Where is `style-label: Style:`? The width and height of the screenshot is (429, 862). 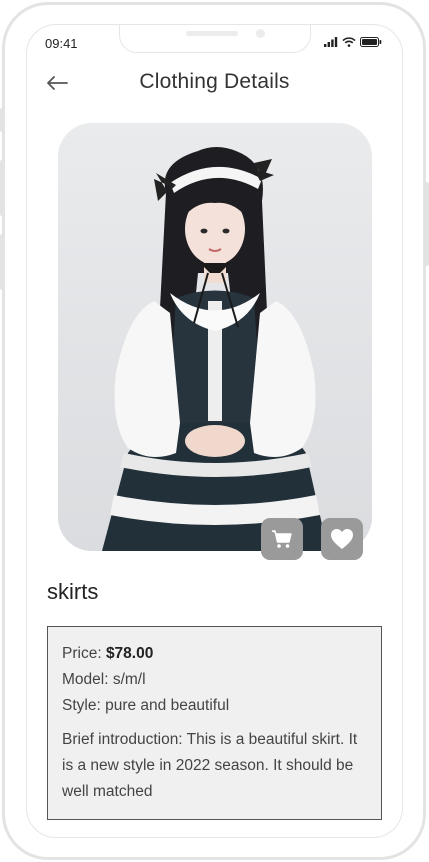
style-label: Style: is located at coordinates (81, 705).